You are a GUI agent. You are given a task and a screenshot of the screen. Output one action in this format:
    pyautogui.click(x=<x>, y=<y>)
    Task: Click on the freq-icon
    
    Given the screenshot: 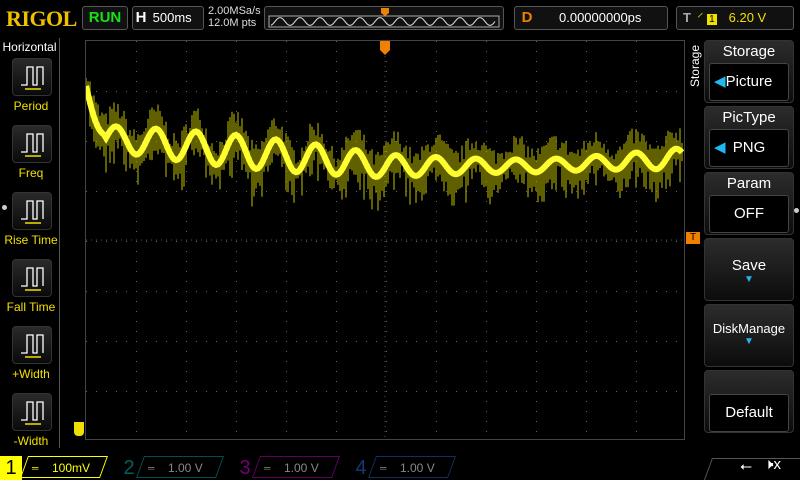 What is the action you would take?
    pyautogui.click(x=32, y=144)
    